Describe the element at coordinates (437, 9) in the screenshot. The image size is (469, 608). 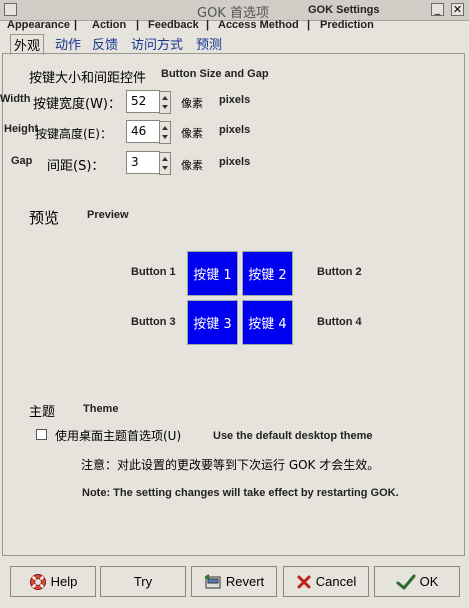
I see `minimize-button: _` at that location.